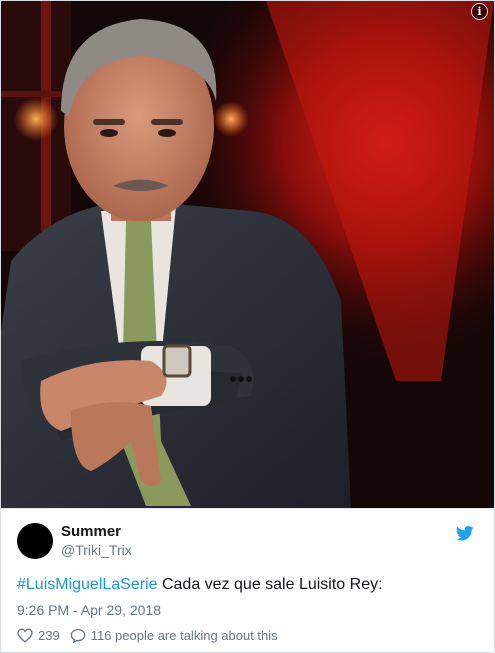 This screenshot has height=653, width=495. I want to click on hashtag-link: #LuisMiguelLaSerie, so click(87, 584).